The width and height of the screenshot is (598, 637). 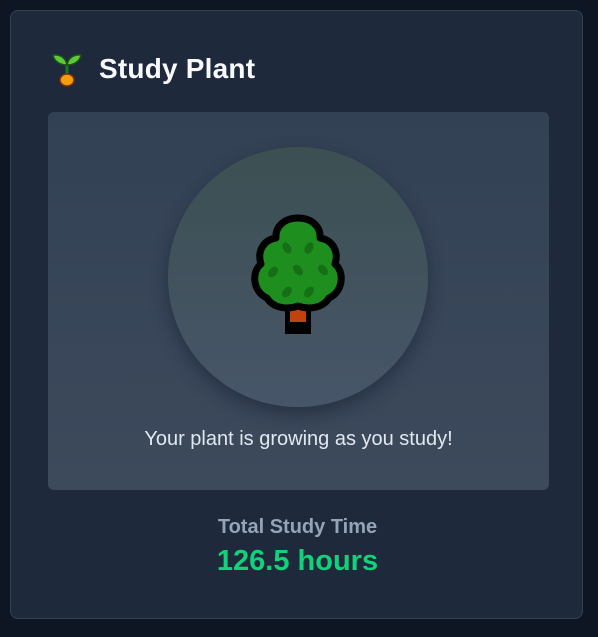 I want to click on study-time-stats: Total Study Time 126.5 hours, so click(x=297, y=547).